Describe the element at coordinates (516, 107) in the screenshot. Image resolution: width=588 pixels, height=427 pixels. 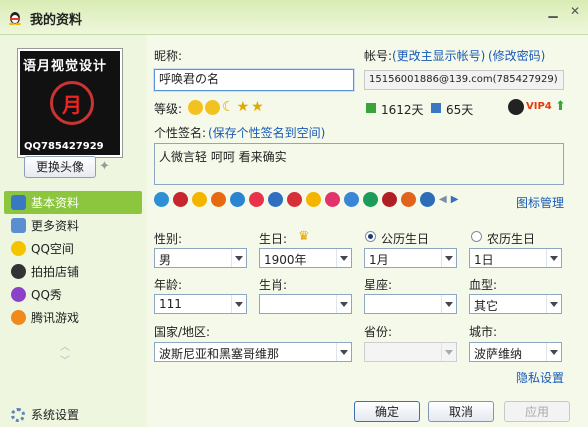
I see `vip-penguin-icon` at that location.